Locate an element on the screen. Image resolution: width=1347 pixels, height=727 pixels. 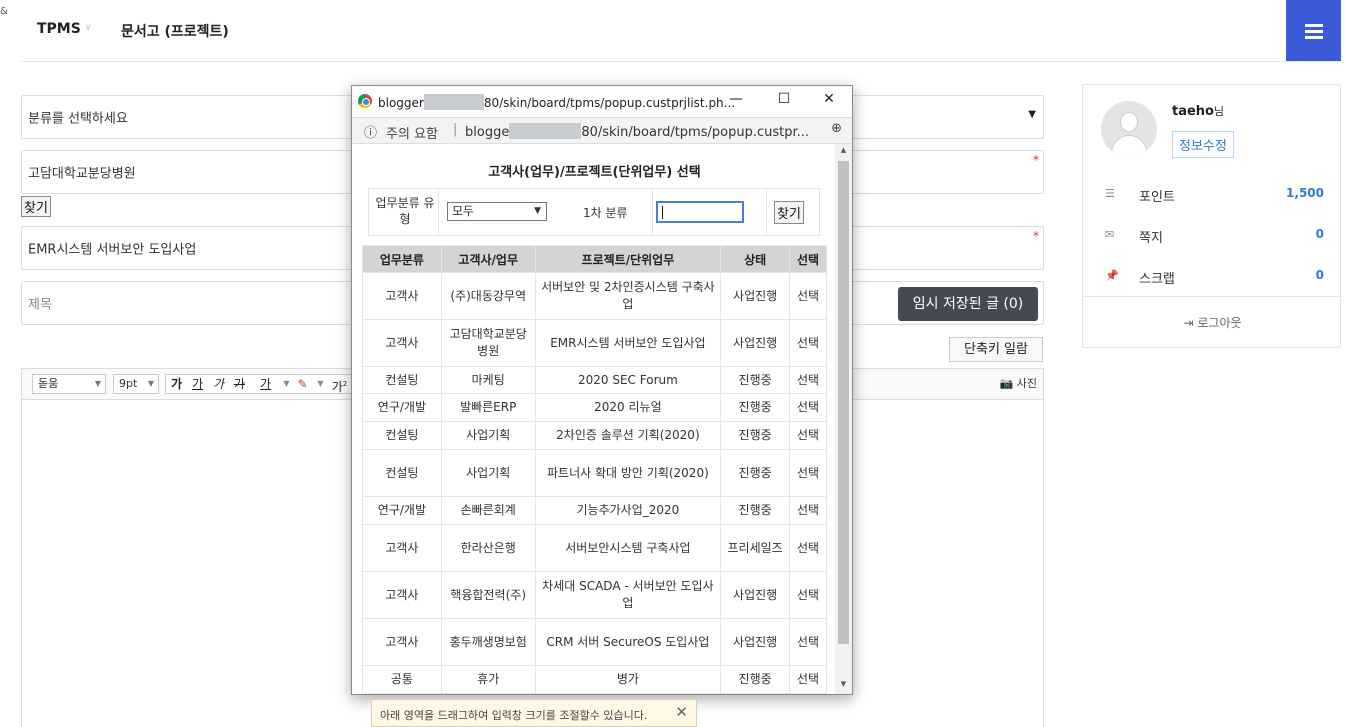
strikethrough-button: 가 is located at coordinates (239, 384).